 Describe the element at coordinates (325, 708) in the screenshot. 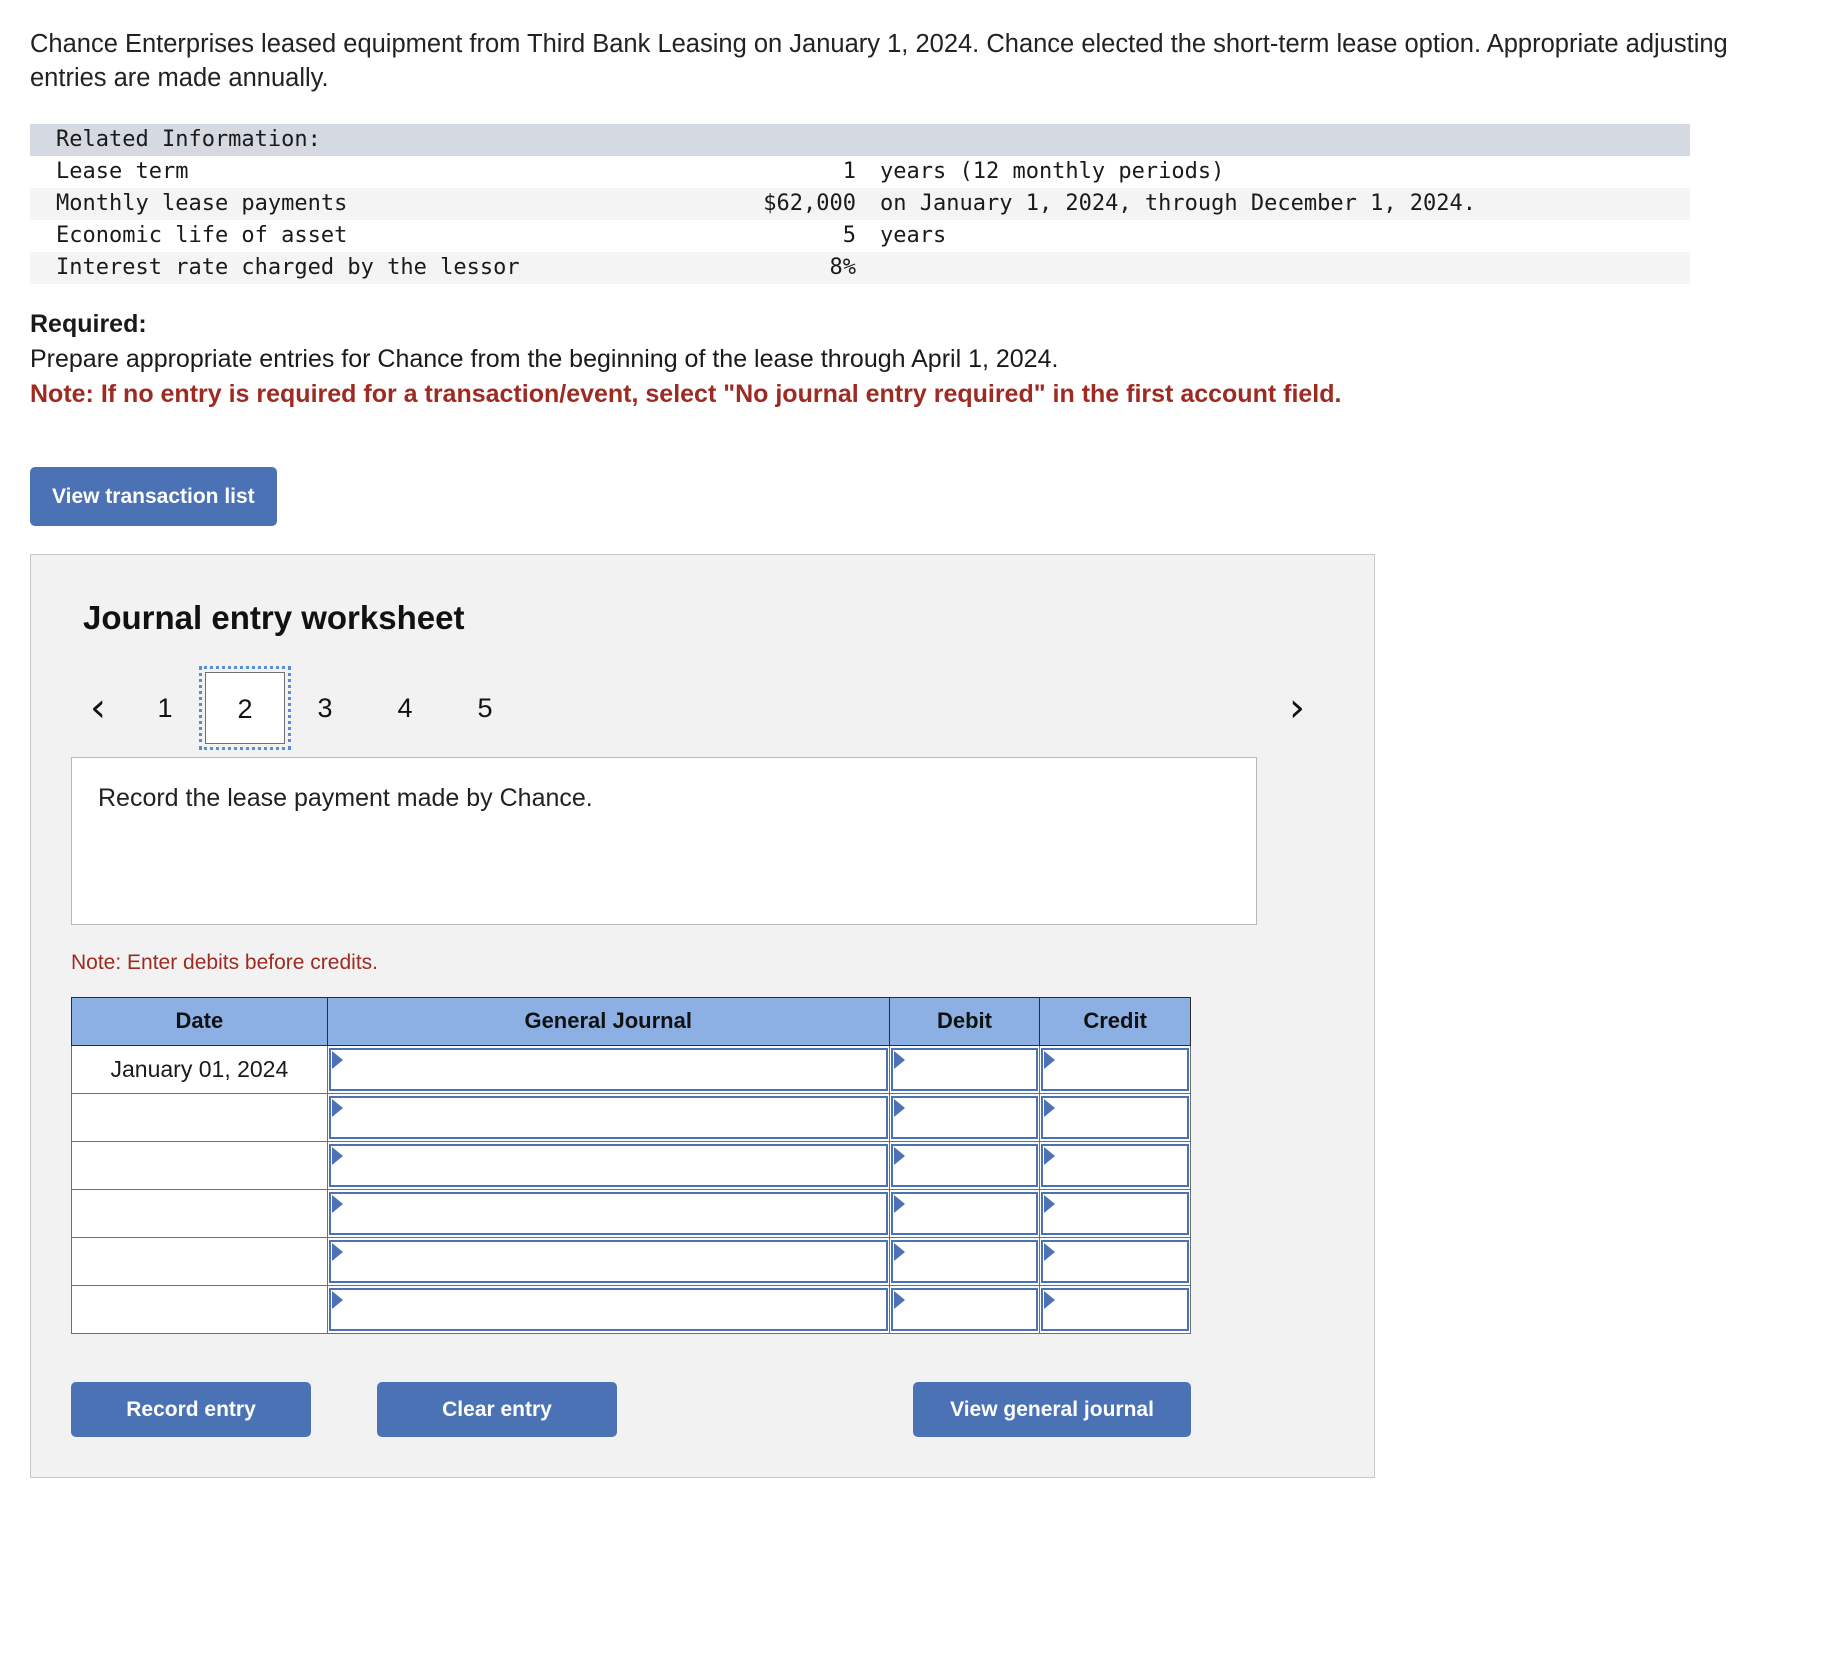

I see `pager-page-3: 3` at that location.